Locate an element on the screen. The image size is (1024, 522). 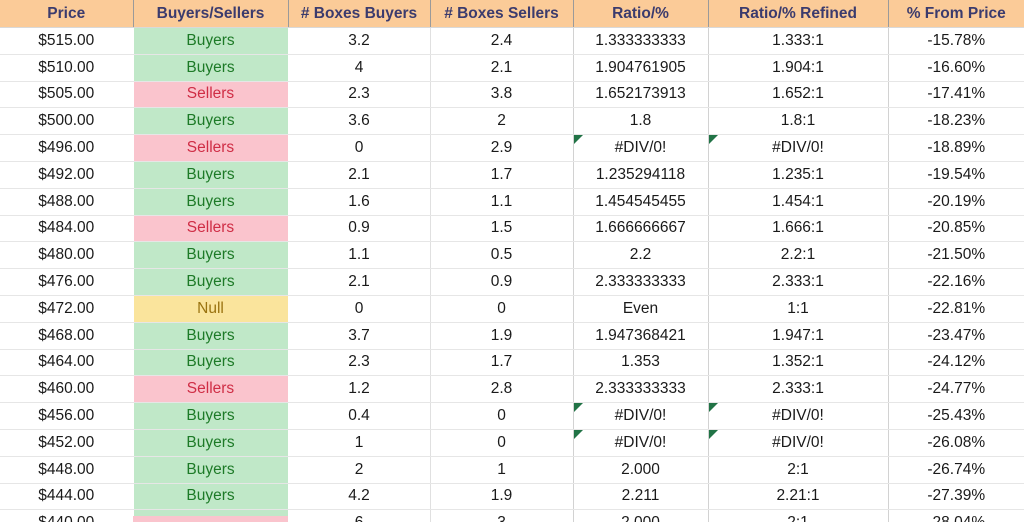
cell-ratio: 1.8 is located at coordinates (641, 121).